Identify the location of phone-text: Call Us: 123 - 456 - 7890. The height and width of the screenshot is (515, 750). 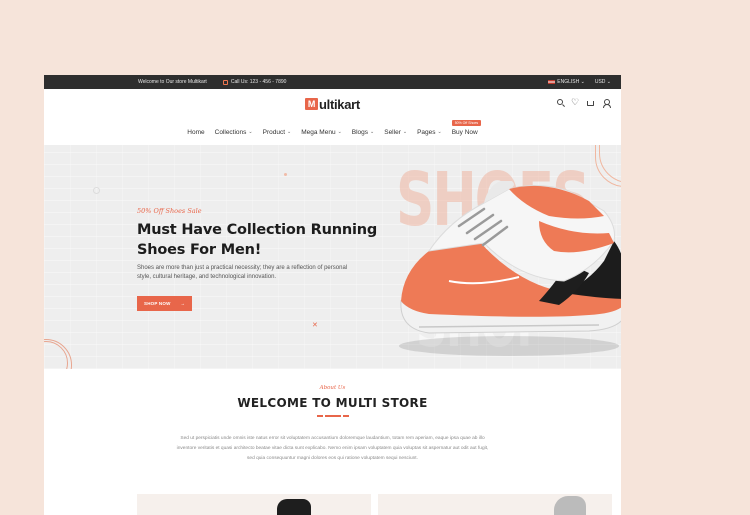
(258, 82).